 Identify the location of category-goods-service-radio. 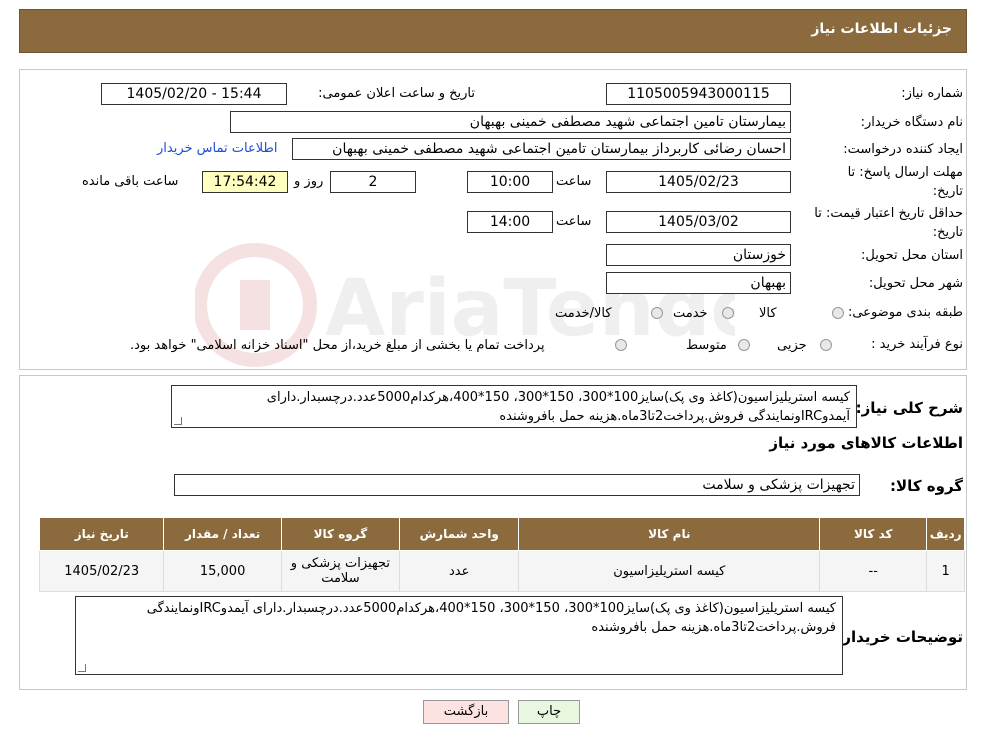
(657, 313).